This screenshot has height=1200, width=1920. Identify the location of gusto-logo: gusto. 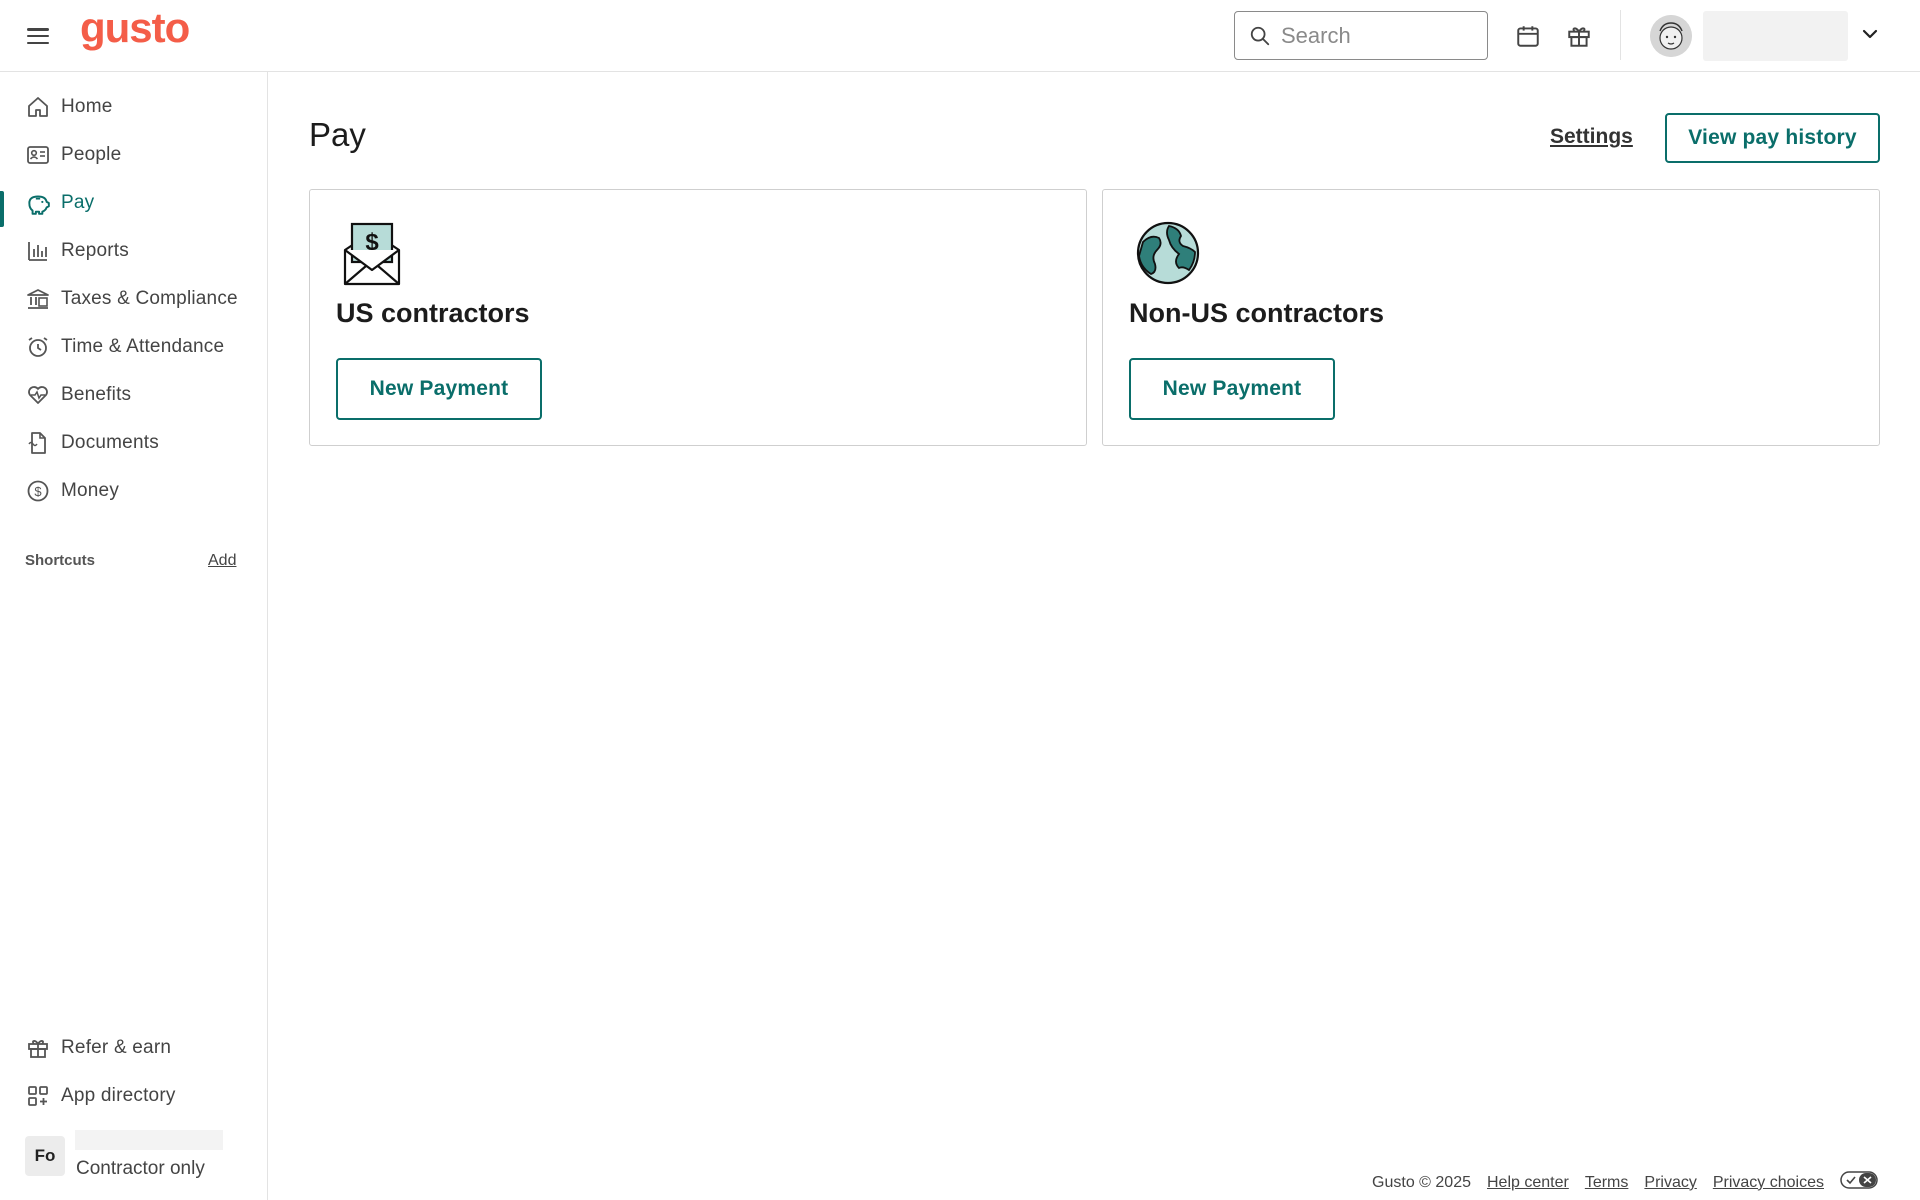
(135, 28).